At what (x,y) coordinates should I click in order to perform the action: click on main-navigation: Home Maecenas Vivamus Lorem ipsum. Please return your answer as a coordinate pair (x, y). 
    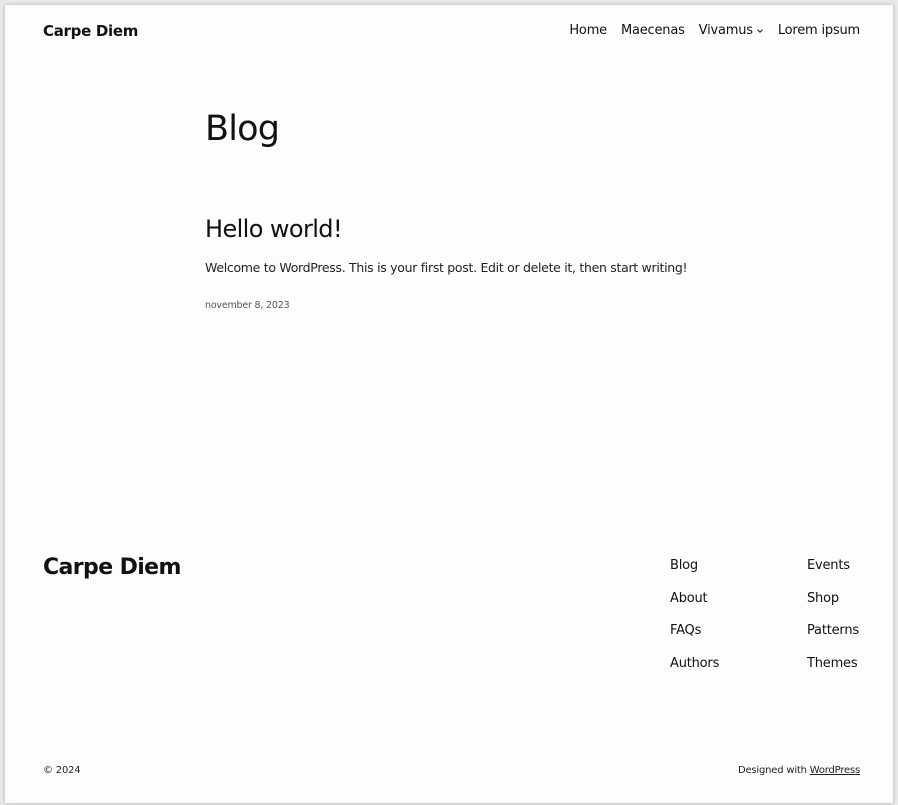
    Looking at the image, I should click on (714, 30).